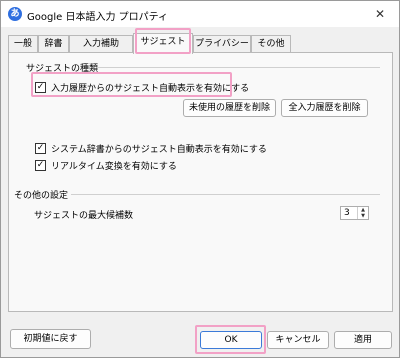 The image size is (400, 358). Describe the element at coordinates (363, 340) in the screenshot. I see `apply-button: 適用` at that location.